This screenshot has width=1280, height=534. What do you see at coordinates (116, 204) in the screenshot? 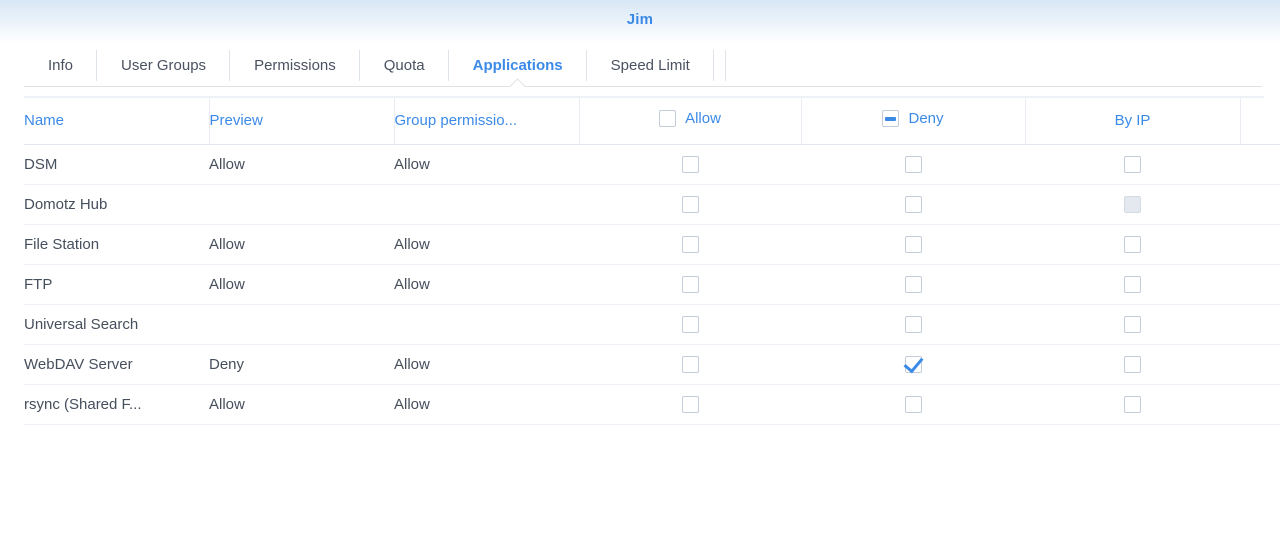
I see `cell-name: Domotz Hub` at bounding box center [116, 204].